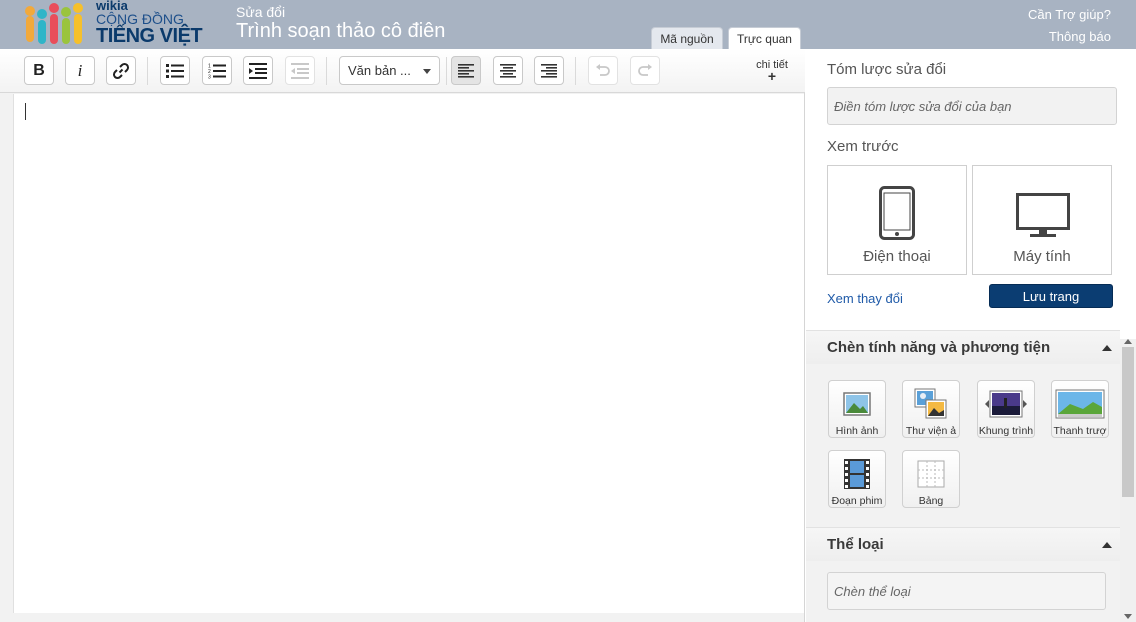 The image size is (1136, 622). I want to click on image-icon, so click(857, 404).